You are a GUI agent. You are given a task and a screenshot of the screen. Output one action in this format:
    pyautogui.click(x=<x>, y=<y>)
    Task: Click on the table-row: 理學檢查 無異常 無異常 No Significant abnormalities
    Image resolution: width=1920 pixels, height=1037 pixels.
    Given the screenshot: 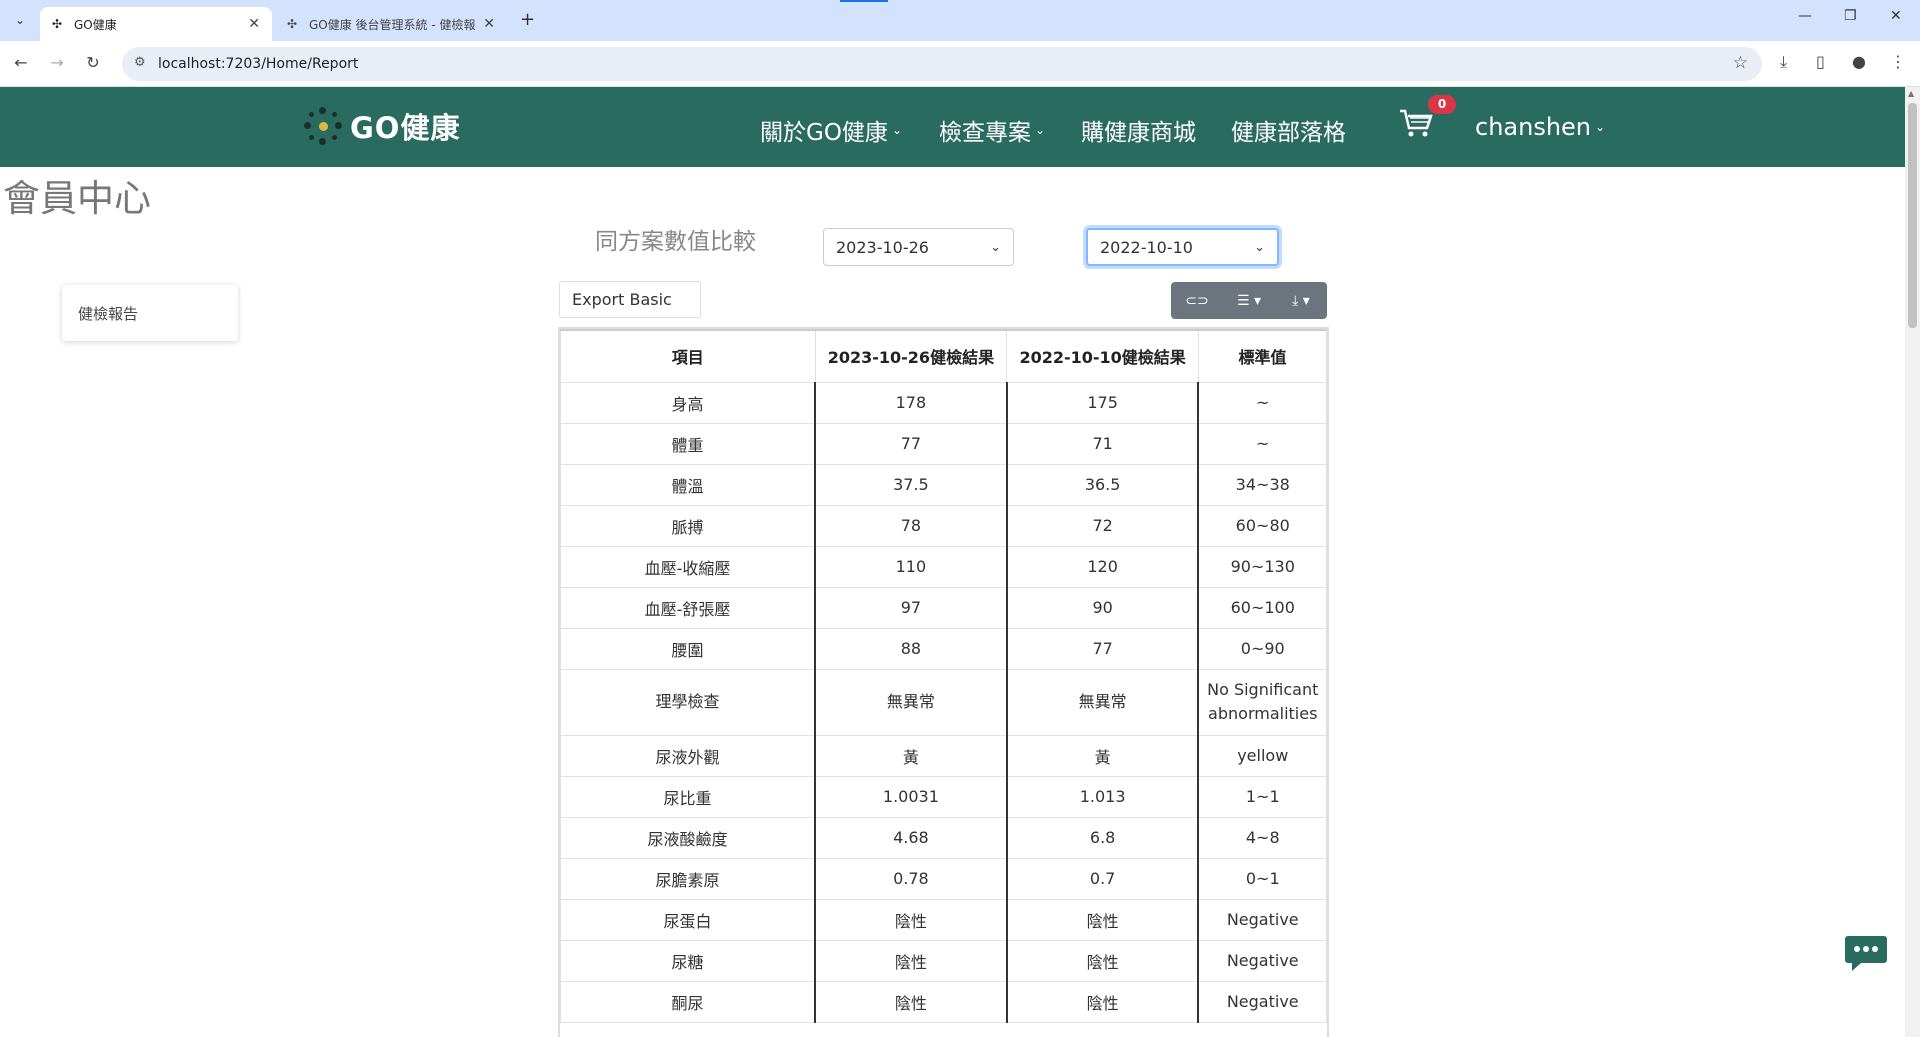 What is the action you would take?
    pyautogui.click(x=944, y=702)
    